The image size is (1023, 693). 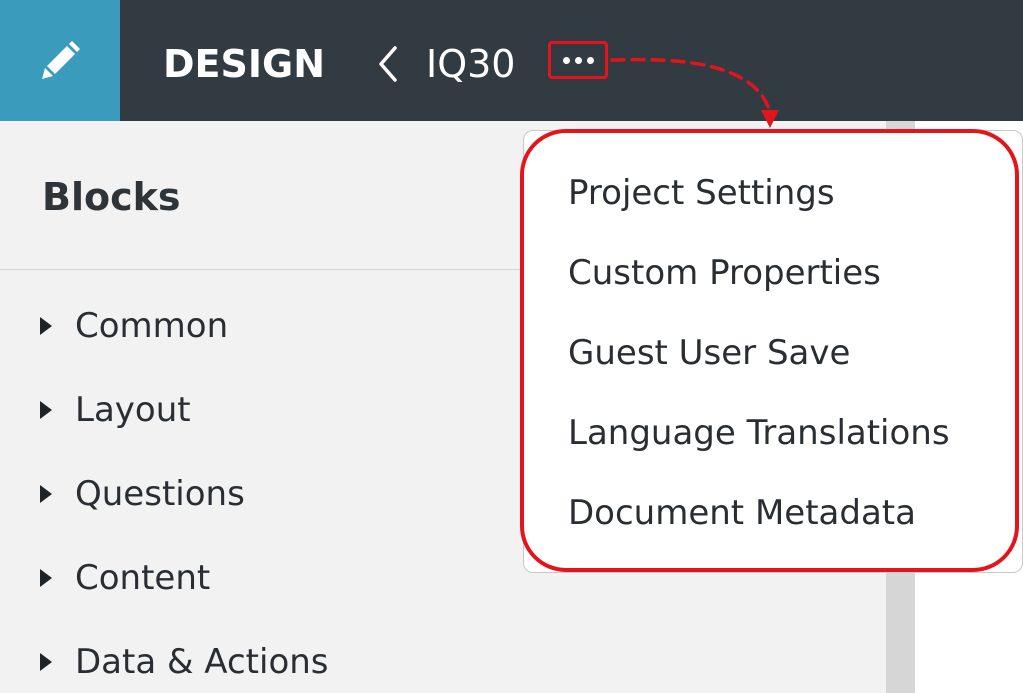 I want to click on back-button, so click(x=388, y=64).